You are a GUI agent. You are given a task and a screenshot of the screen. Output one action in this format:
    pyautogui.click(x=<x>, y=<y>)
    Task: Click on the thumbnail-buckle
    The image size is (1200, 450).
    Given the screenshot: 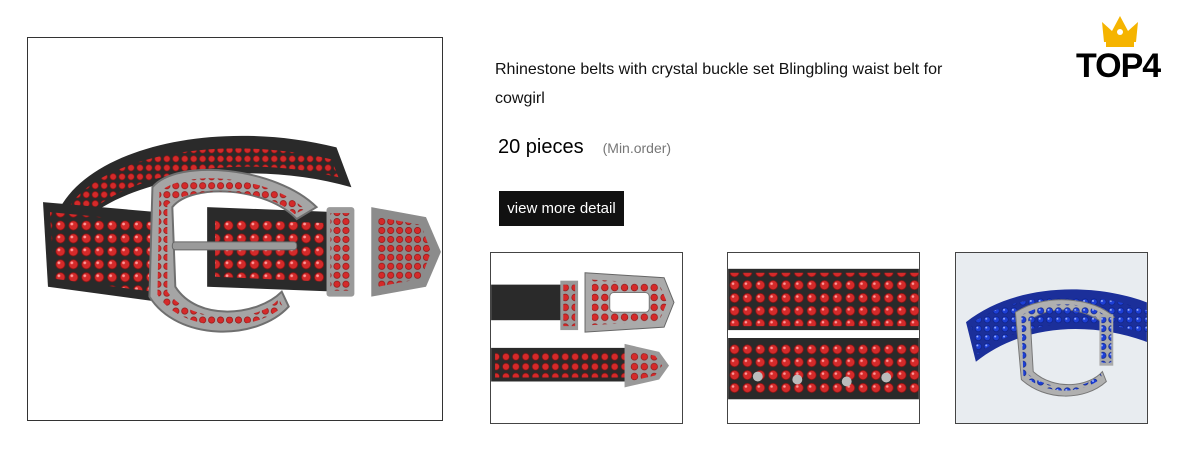 What is the action you would take?
    pyautogui.click(x=586, y=338)
    